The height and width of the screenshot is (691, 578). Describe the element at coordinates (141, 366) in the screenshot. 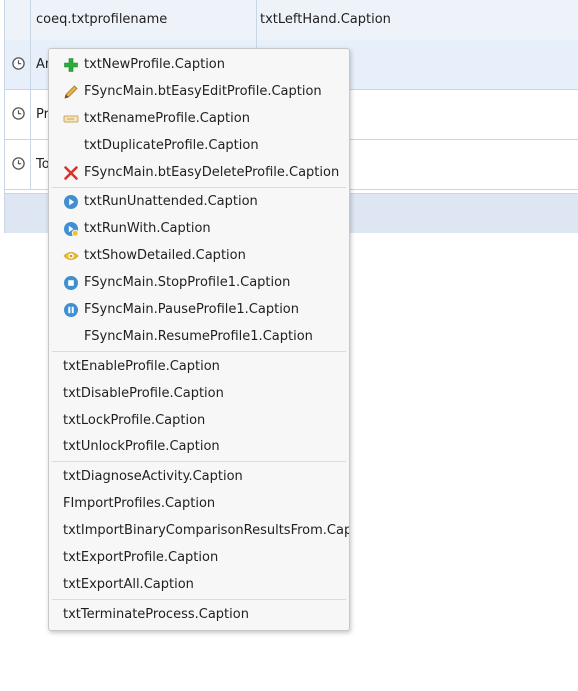

I see `menu-item-label: txtEnableProfile.Caption` at that location.